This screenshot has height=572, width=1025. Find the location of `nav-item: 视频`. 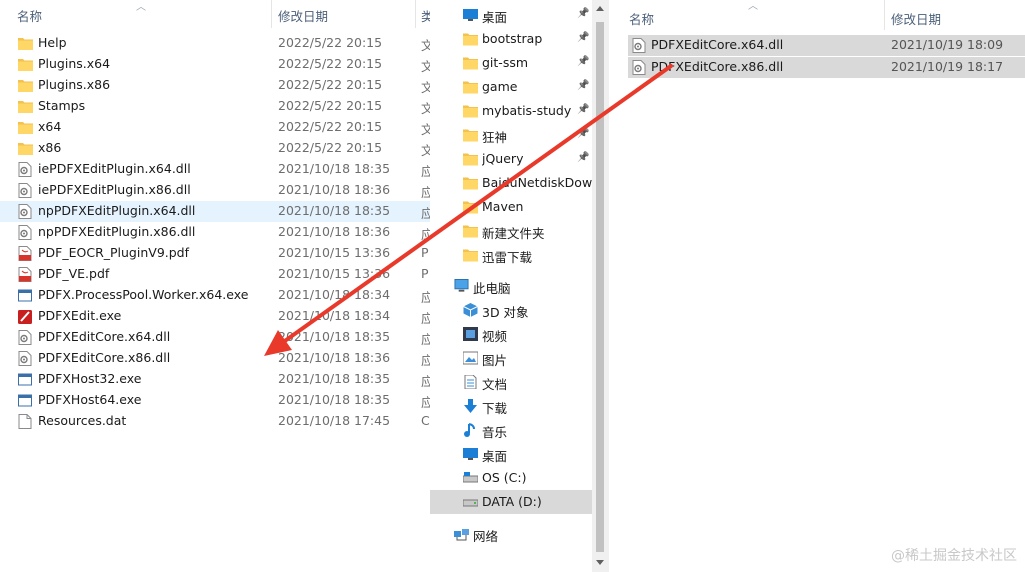

nav-item: 视频 is located at coordinates (511, 334).